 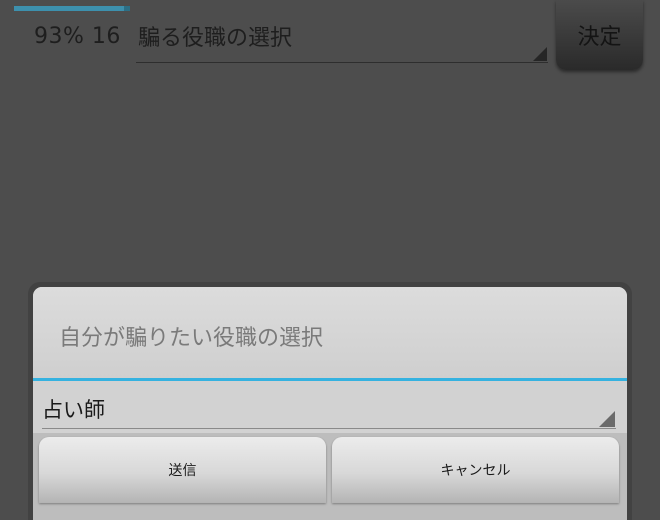 I want to click on dialog-role-spinner-value: 占い師, so click(x=73, y=410).